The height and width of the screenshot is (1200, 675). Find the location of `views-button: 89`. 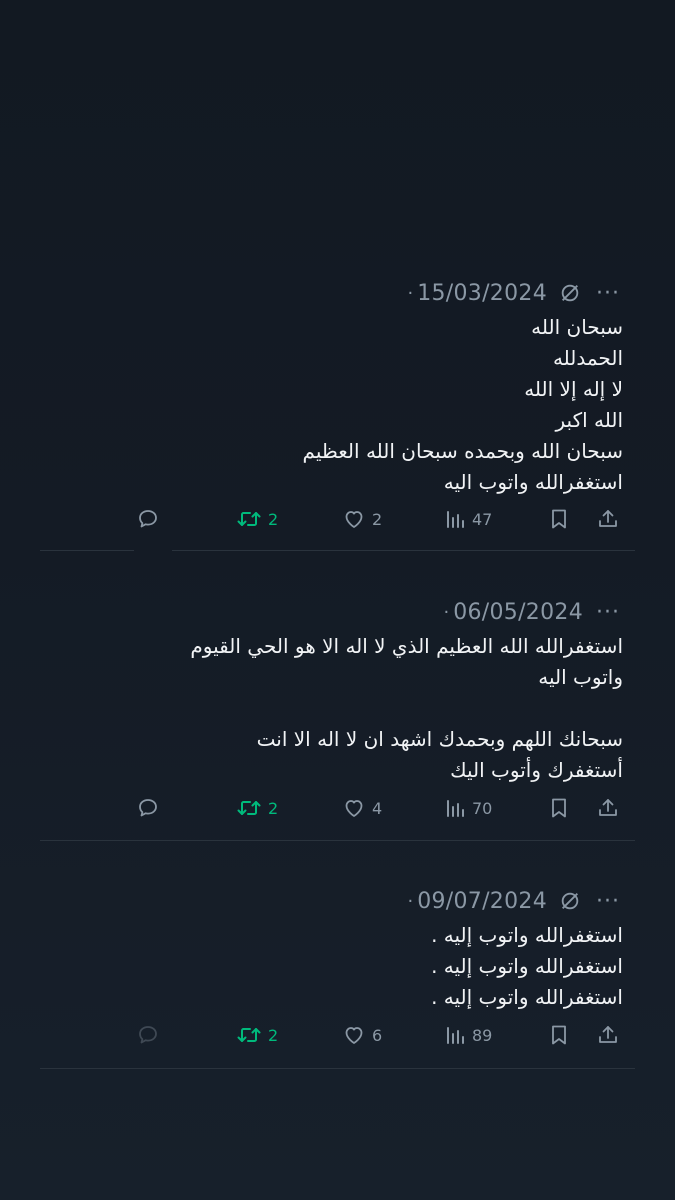

views-button: 89 is located at coordinates (468, 1035).